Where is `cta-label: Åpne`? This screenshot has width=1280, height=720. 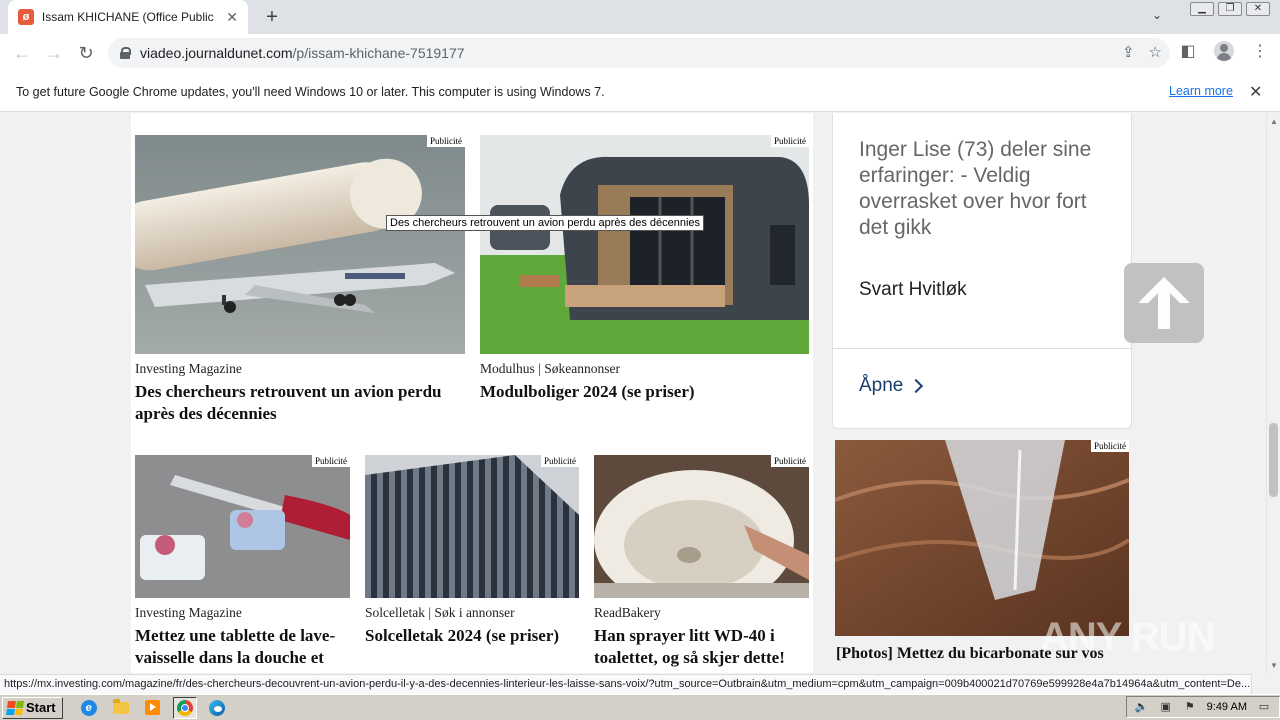 cta-label: Åpne is located at coordinates (881, 385).